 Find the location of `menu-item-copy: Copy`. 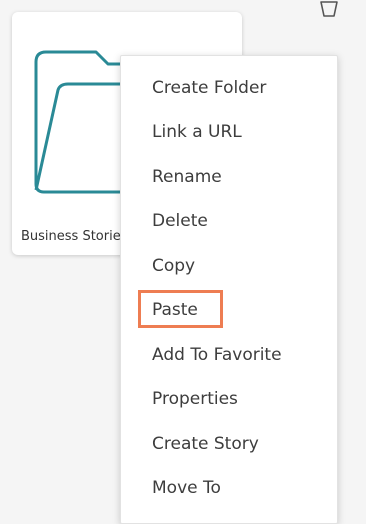

menu-item-copy: Copy is located at coordinates (229, 266).